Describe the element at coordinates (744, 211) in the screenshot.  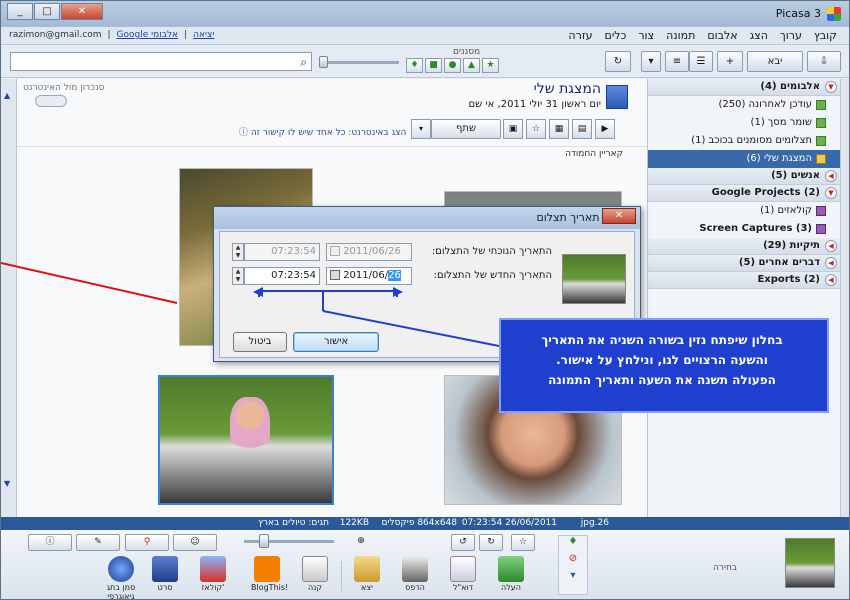
I see `tree-item-collages: קולאזים (1)` at that location.